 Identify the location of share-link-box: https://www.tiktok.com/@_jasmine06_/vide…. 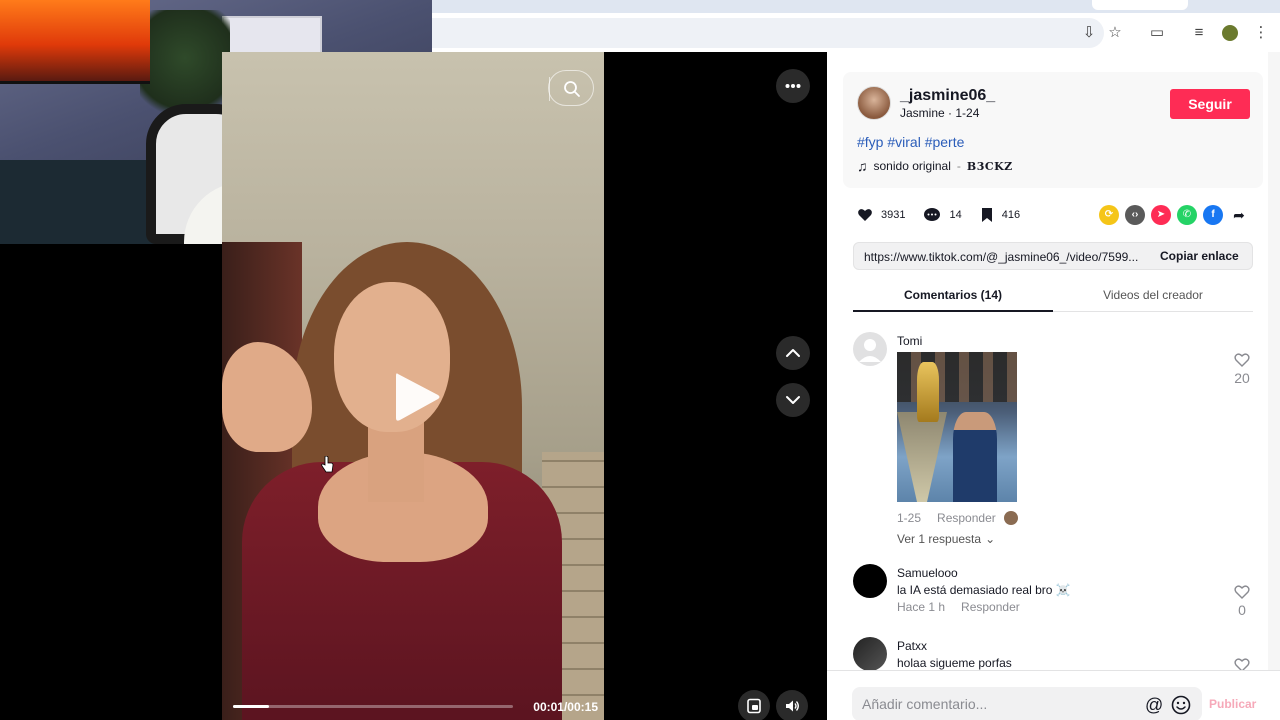
(1053, 256).